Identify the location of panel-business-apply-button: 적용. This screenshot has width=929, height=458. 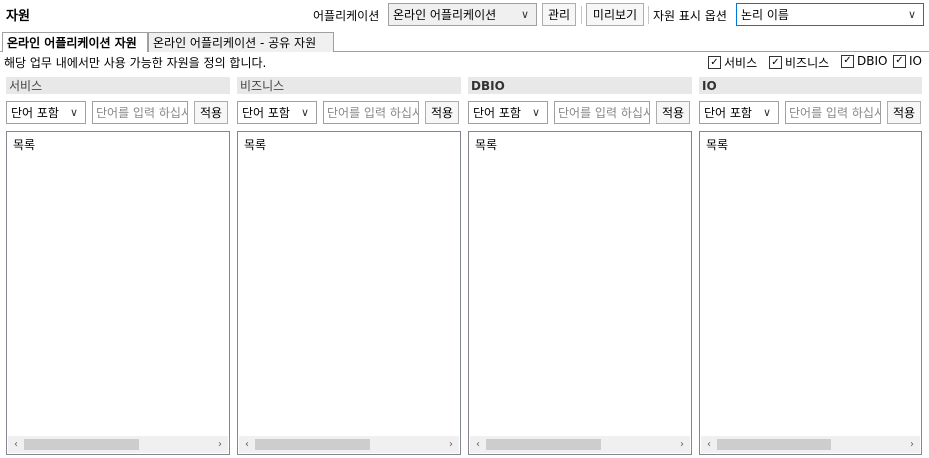
(442, 112).